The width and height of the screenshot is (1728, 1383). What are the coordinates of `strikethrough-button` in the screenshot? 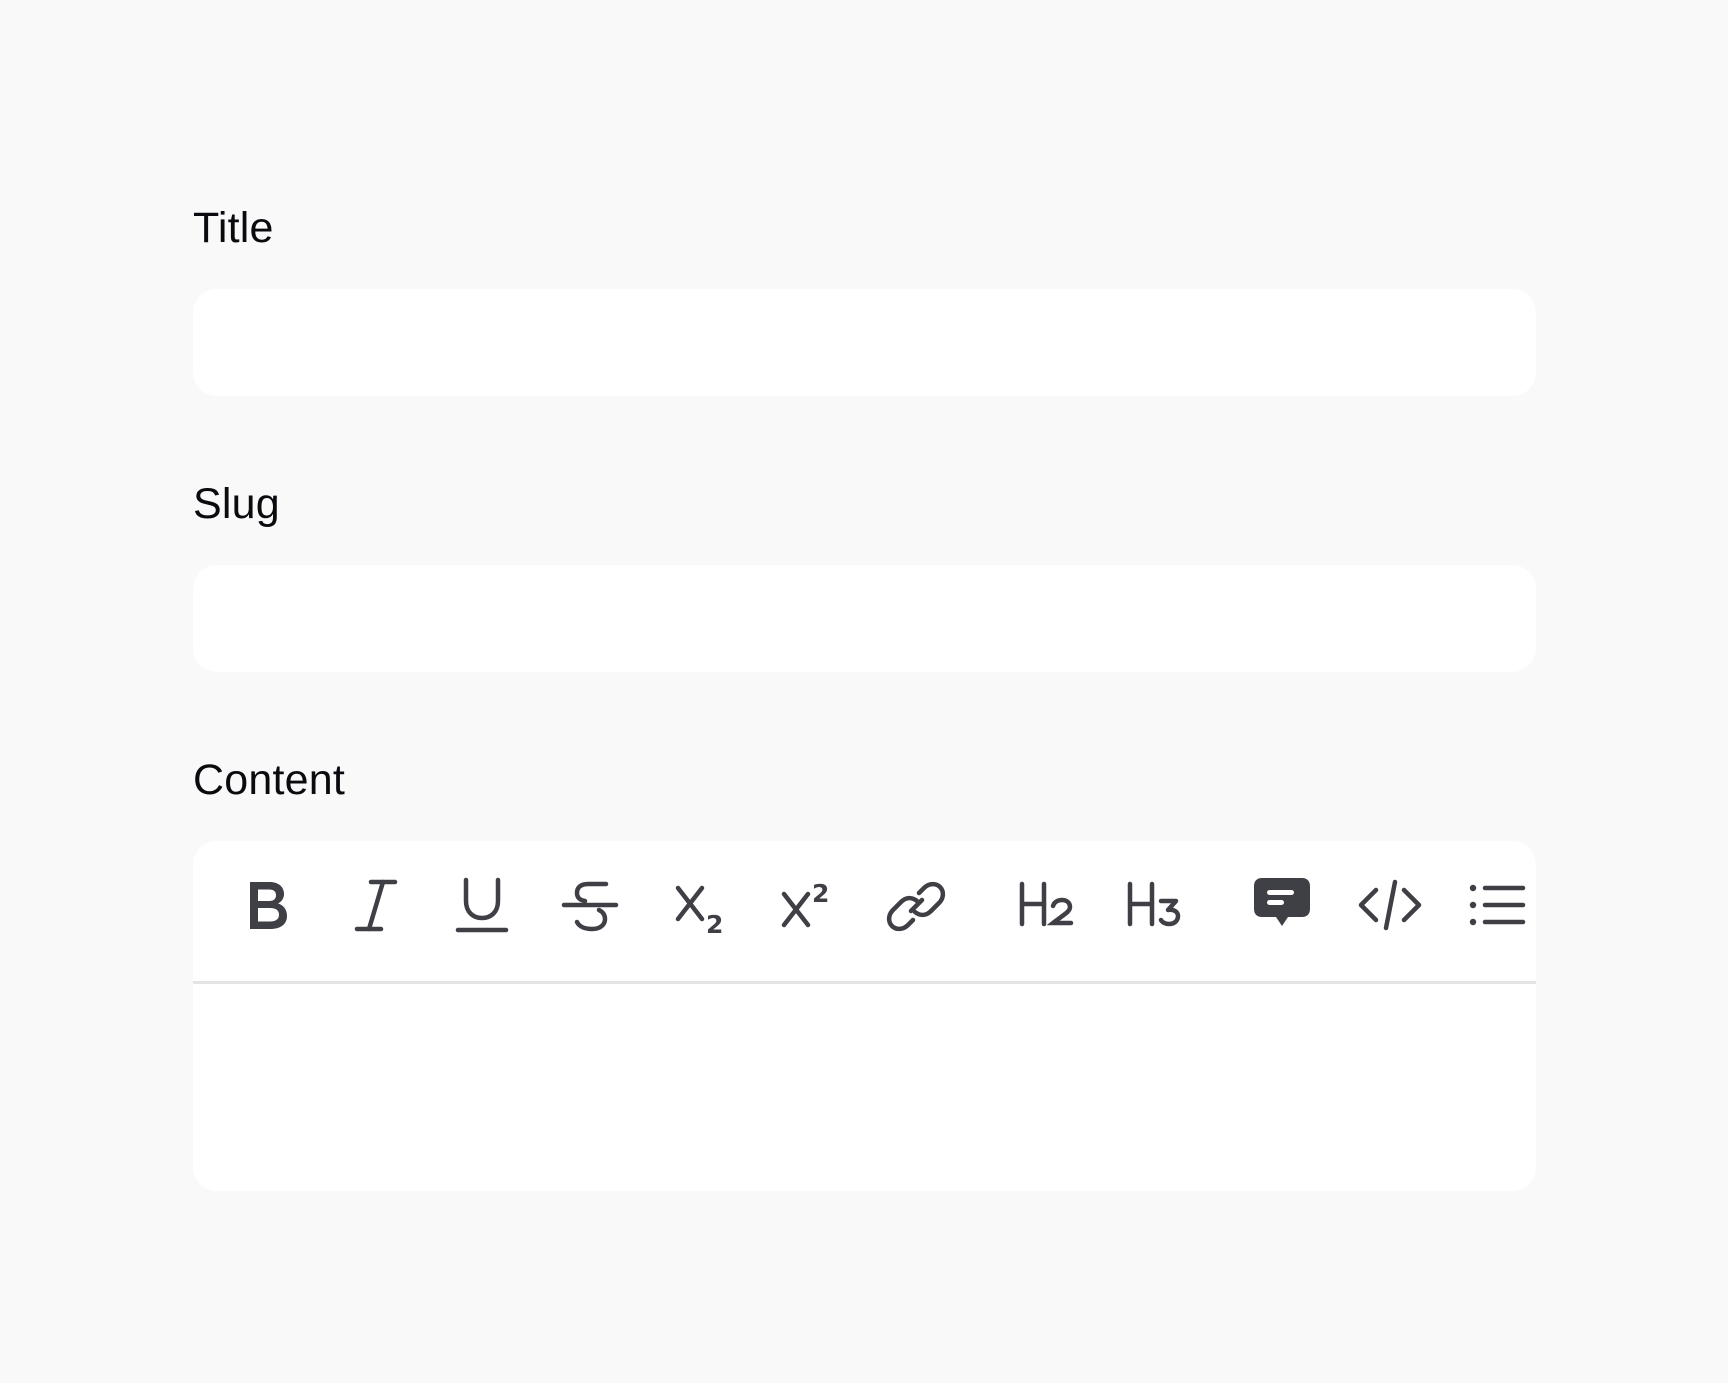 It's located at (592, 906).